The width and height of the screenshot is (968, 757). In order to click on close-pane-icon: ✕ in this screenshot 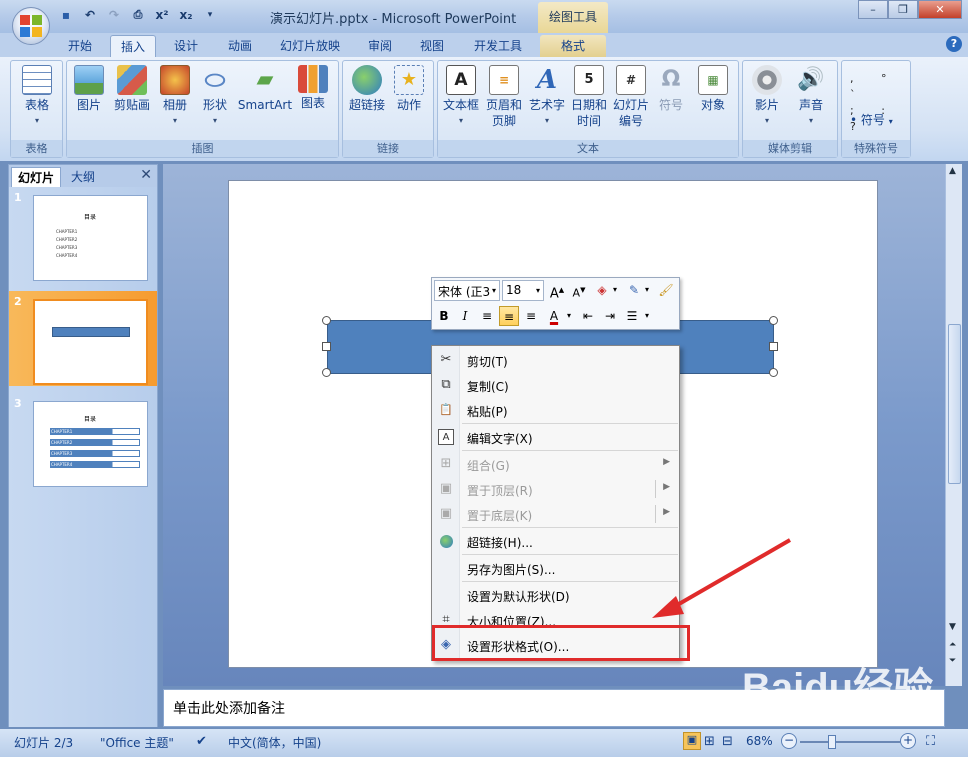, I will do `click(146, 175)`.